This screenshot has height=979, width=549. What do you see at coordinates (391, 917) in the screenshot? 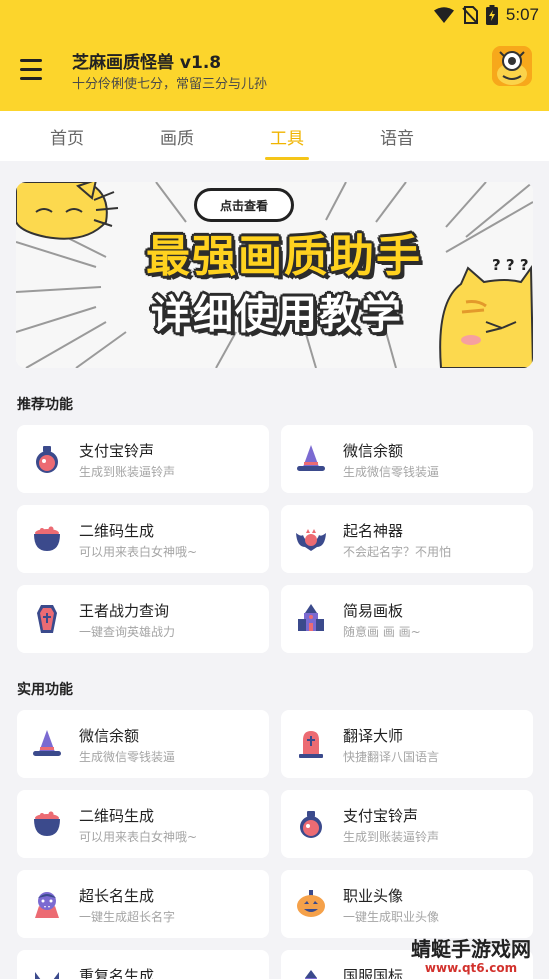
I see `card-subtitle: 一键生成职业头像` at bounding box center [391, 917].